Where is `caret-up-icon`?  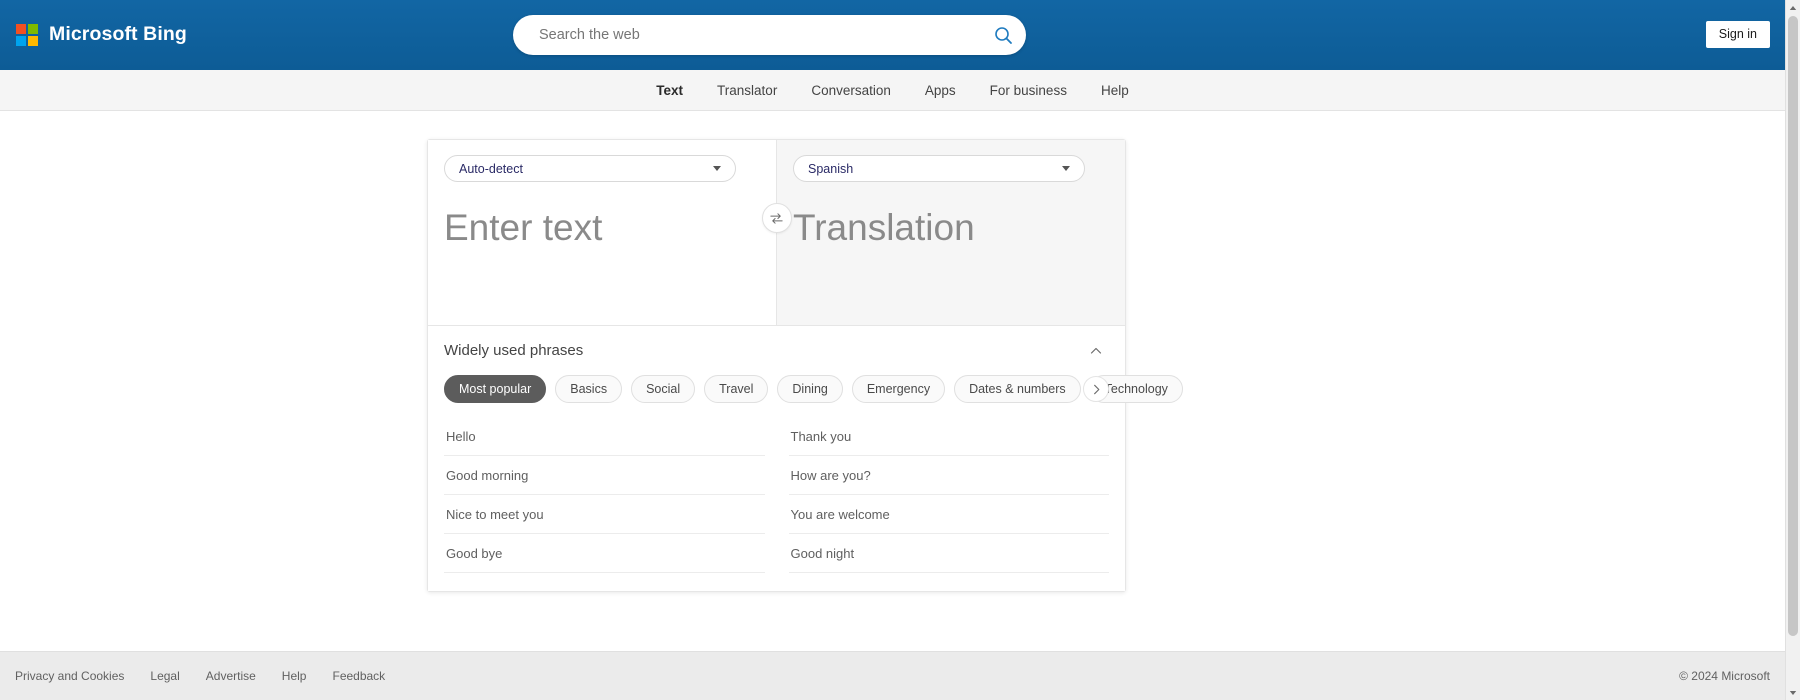
caret-up-icon is located at coordinates (1793, 7).